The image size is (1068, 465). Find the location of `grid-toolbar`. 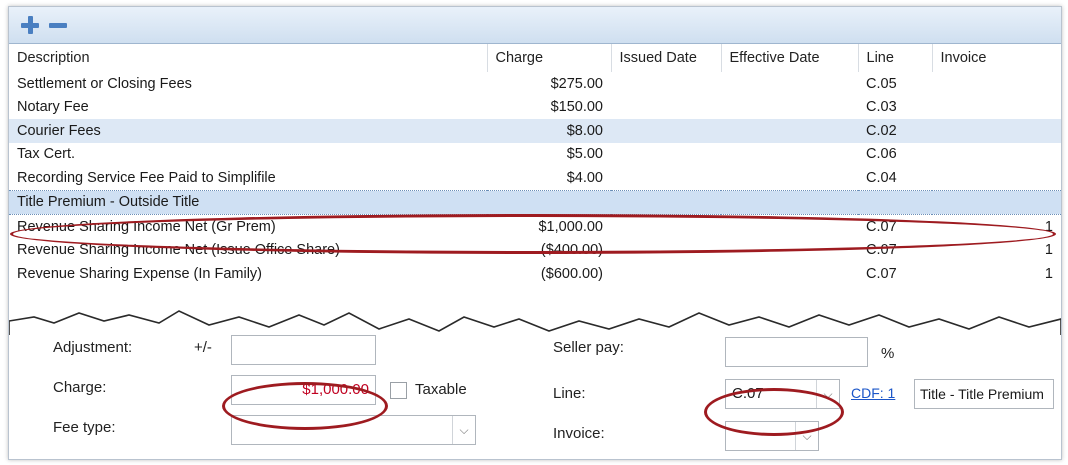

grid-toolbar is located at coordinates (535, 25).